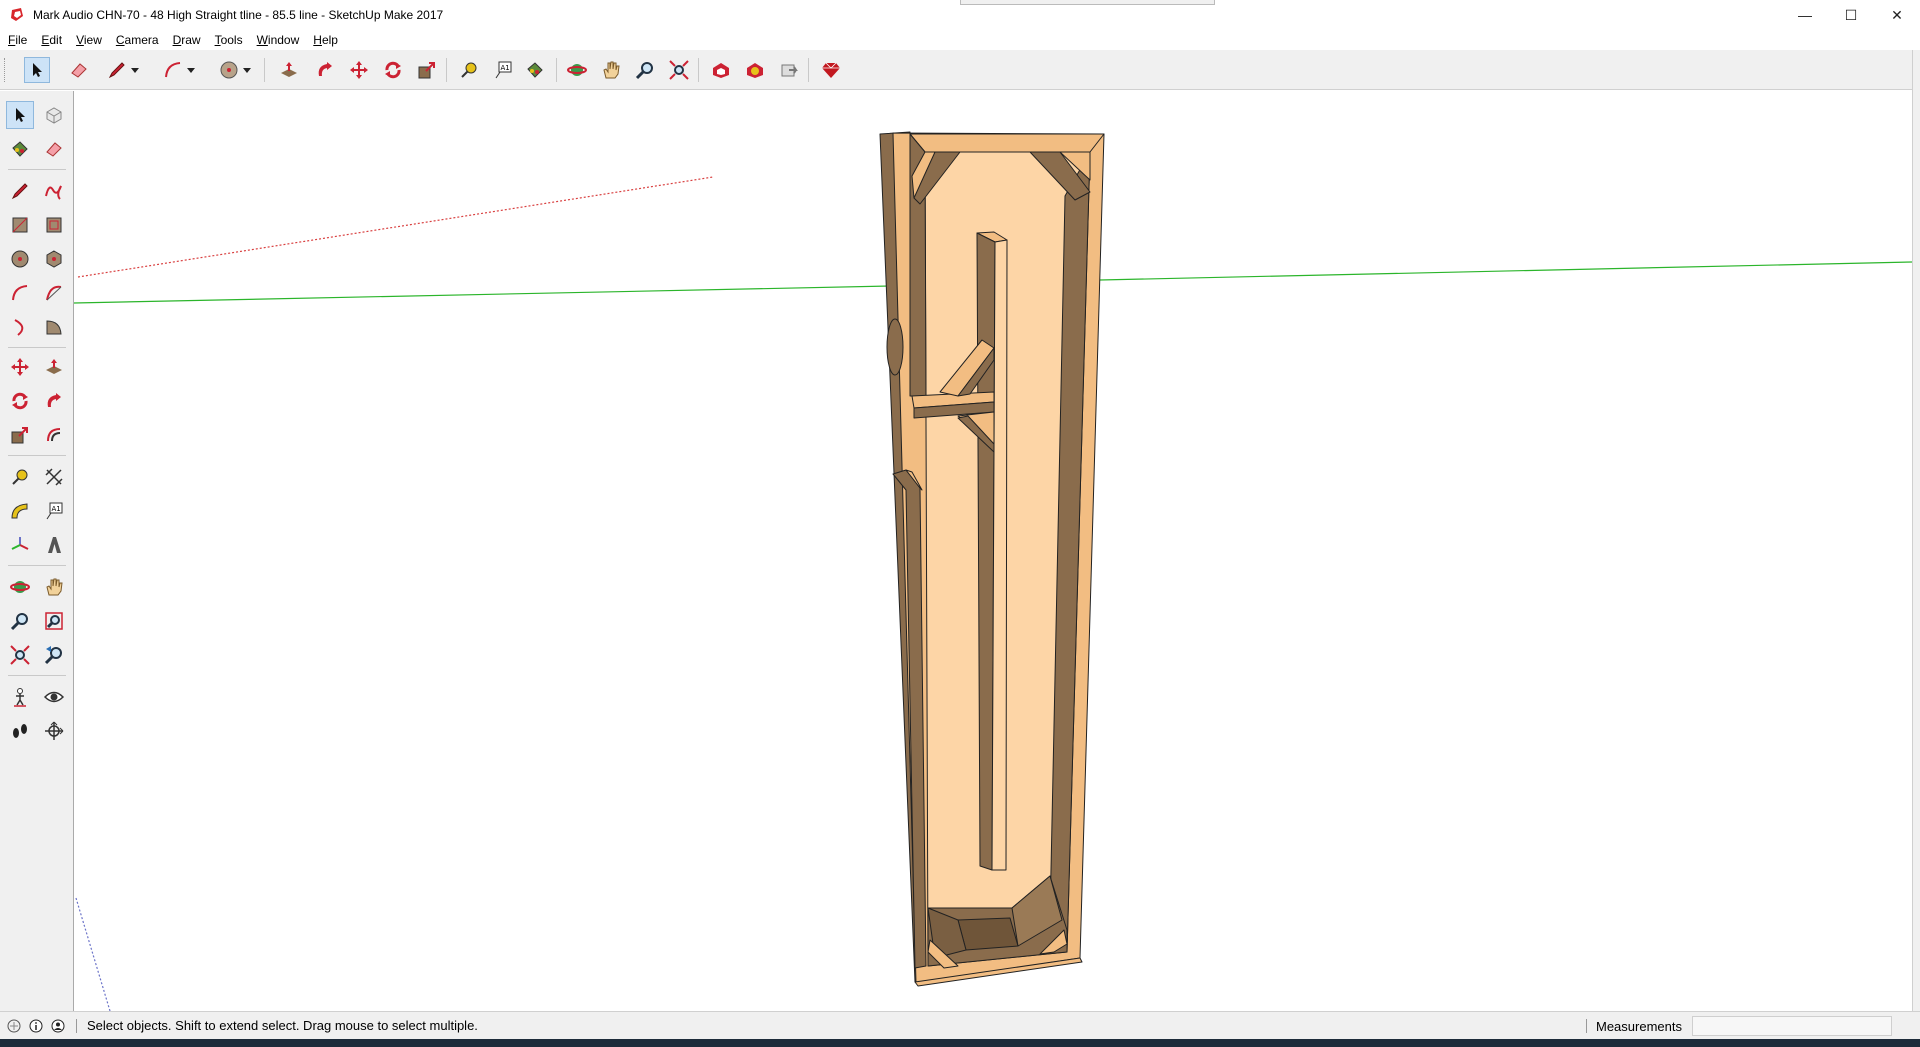 This screenshot has height=1047, width=1920. Describe the element at coordinates (20, 293) in the screenshot. I see `left-arc-button` at that location.